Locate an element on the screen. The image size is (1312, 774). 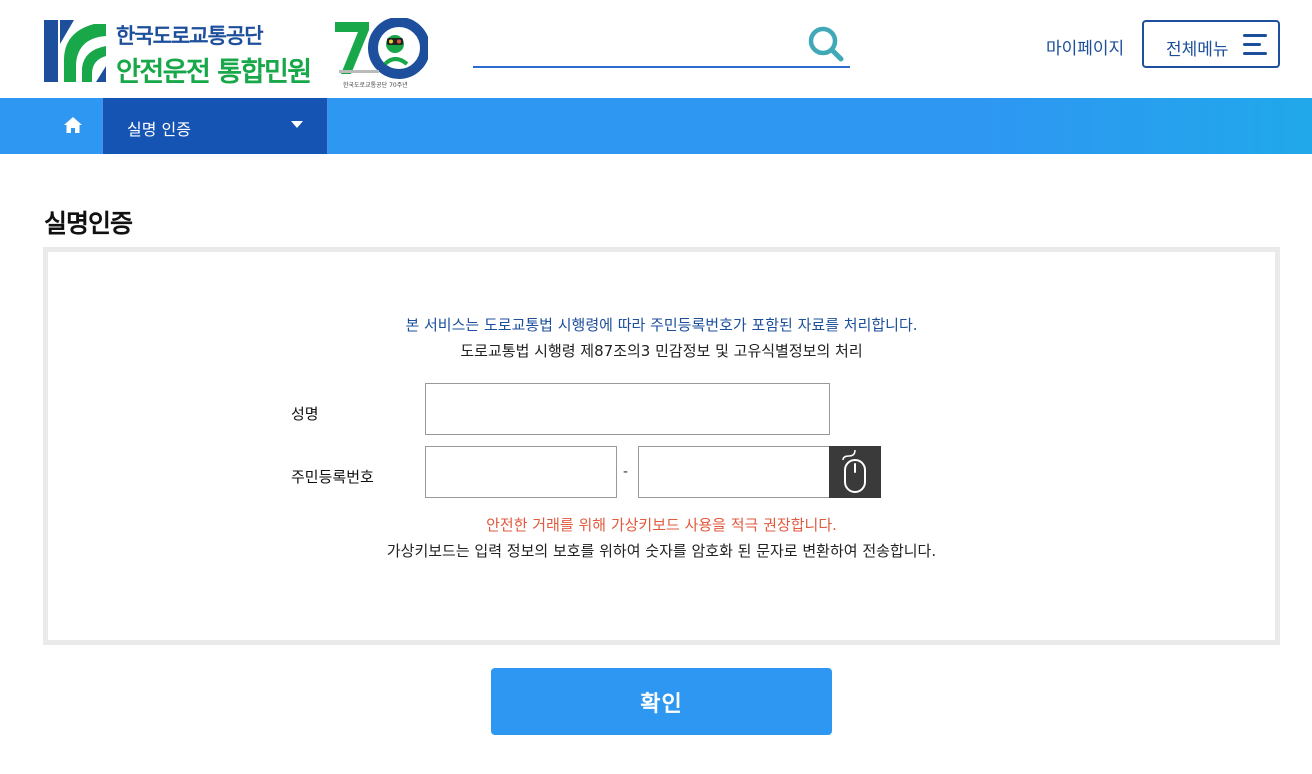
hamburger-icon is located at coordinates (1255, 45).